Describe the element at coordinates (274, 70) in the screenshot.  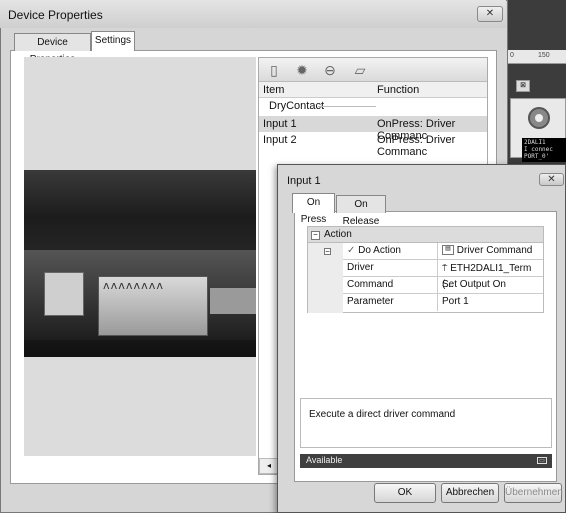
I see `page-icon: ▯` at that location.